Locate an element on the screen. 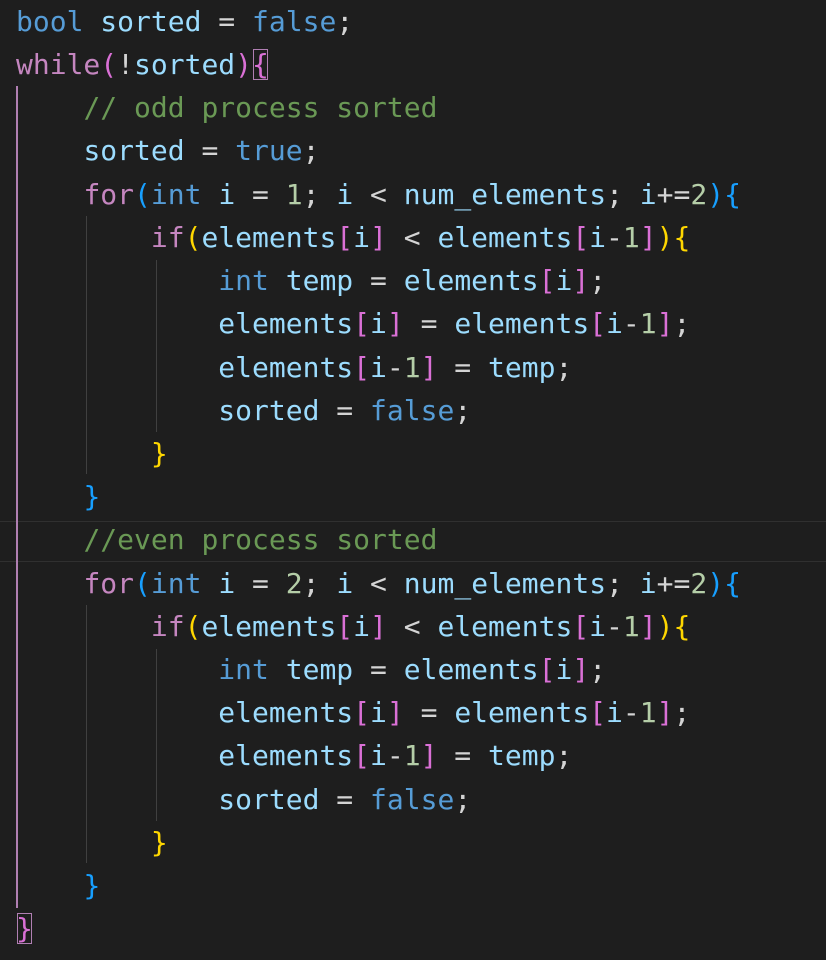 The height and width of the screenshot is (960, 826). code-line-5: for(int i = 1; i < num_elements; i+=2){ is located at coordinates (378, 194).